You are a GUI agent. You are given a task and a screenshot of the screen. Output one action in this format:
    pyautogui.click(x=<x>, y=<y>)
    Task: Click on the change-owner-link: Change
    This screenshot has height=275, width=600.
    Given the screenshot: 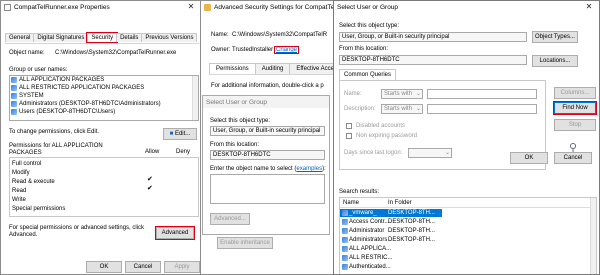 What is the action you would take?
    pyautogui.click(x=286, y=50)
    